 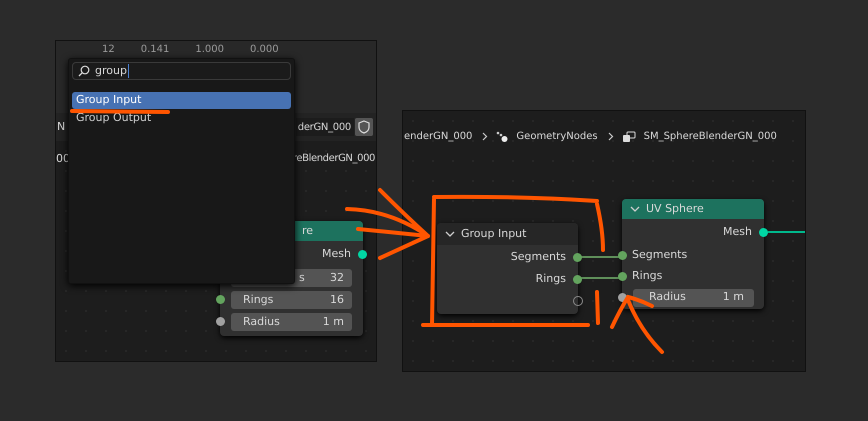 I want to click on hand-drawn-tick, so click(x=597, y=307).